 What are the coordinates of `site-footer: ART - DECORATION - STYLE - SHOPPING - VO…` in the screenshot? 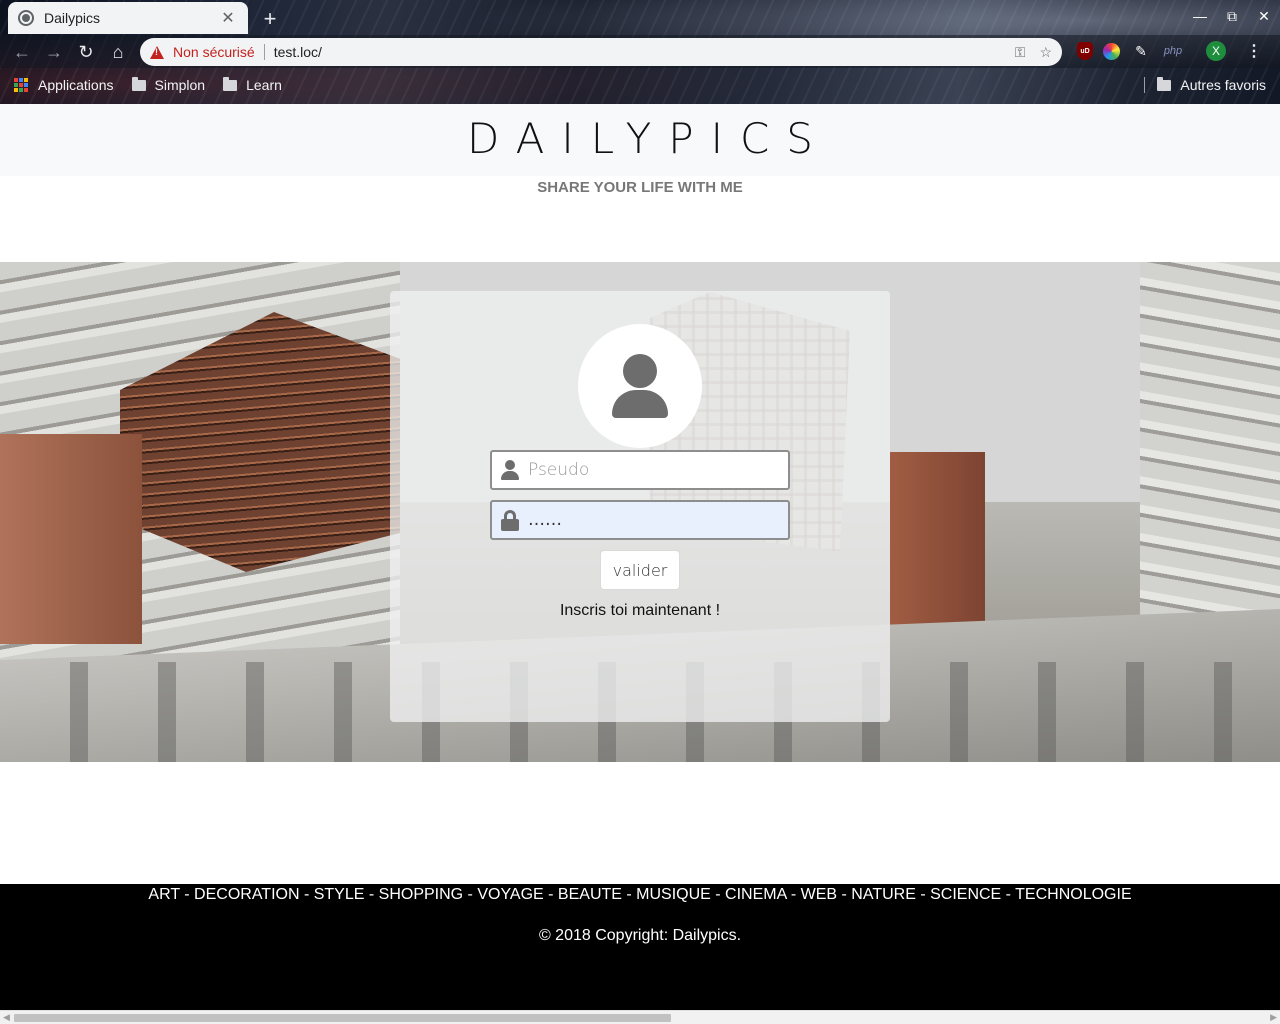 It's located at (640, 947).